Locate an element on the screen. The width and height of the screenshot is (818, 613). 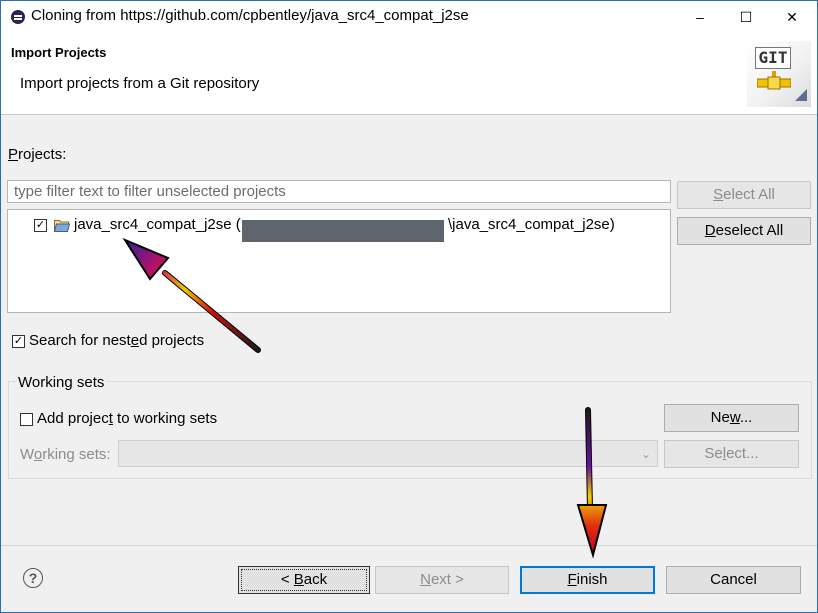
arrow-to-project is located at coordinates (191, 295).